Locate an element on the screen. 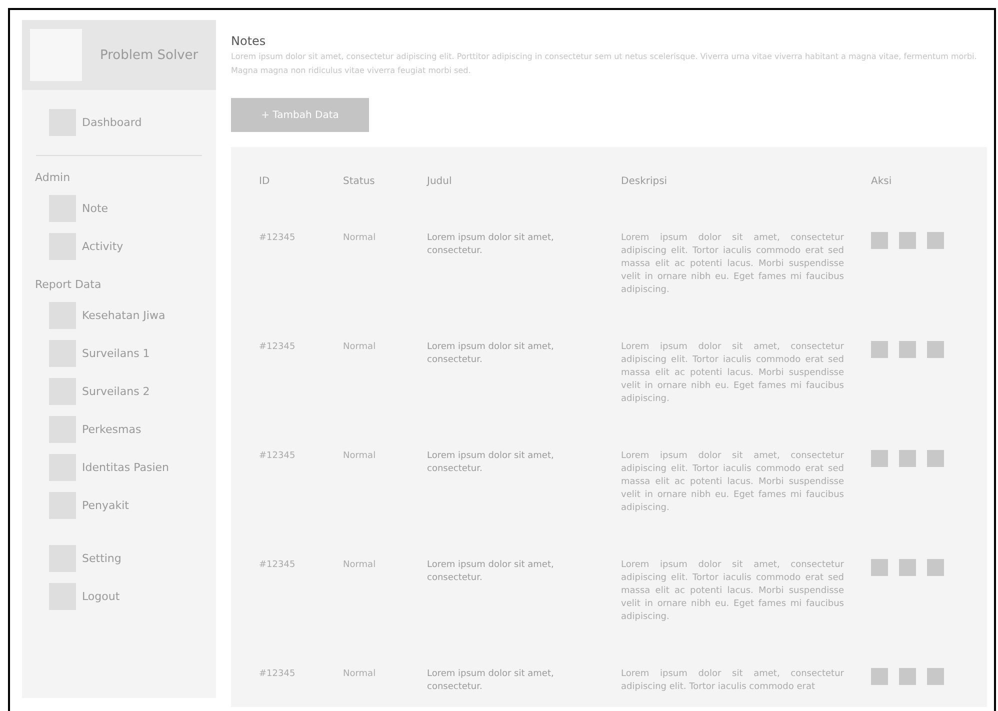  sidebar-item: Penyakit is located at coordinates (125, 505).